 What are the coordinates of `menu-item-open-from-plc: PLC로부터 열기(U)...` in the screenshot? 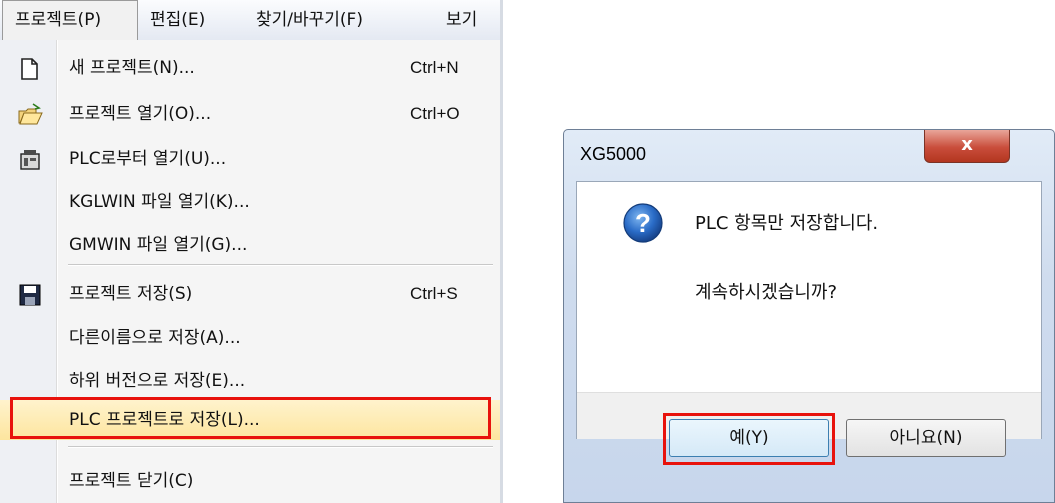 It's located at (250, 159).